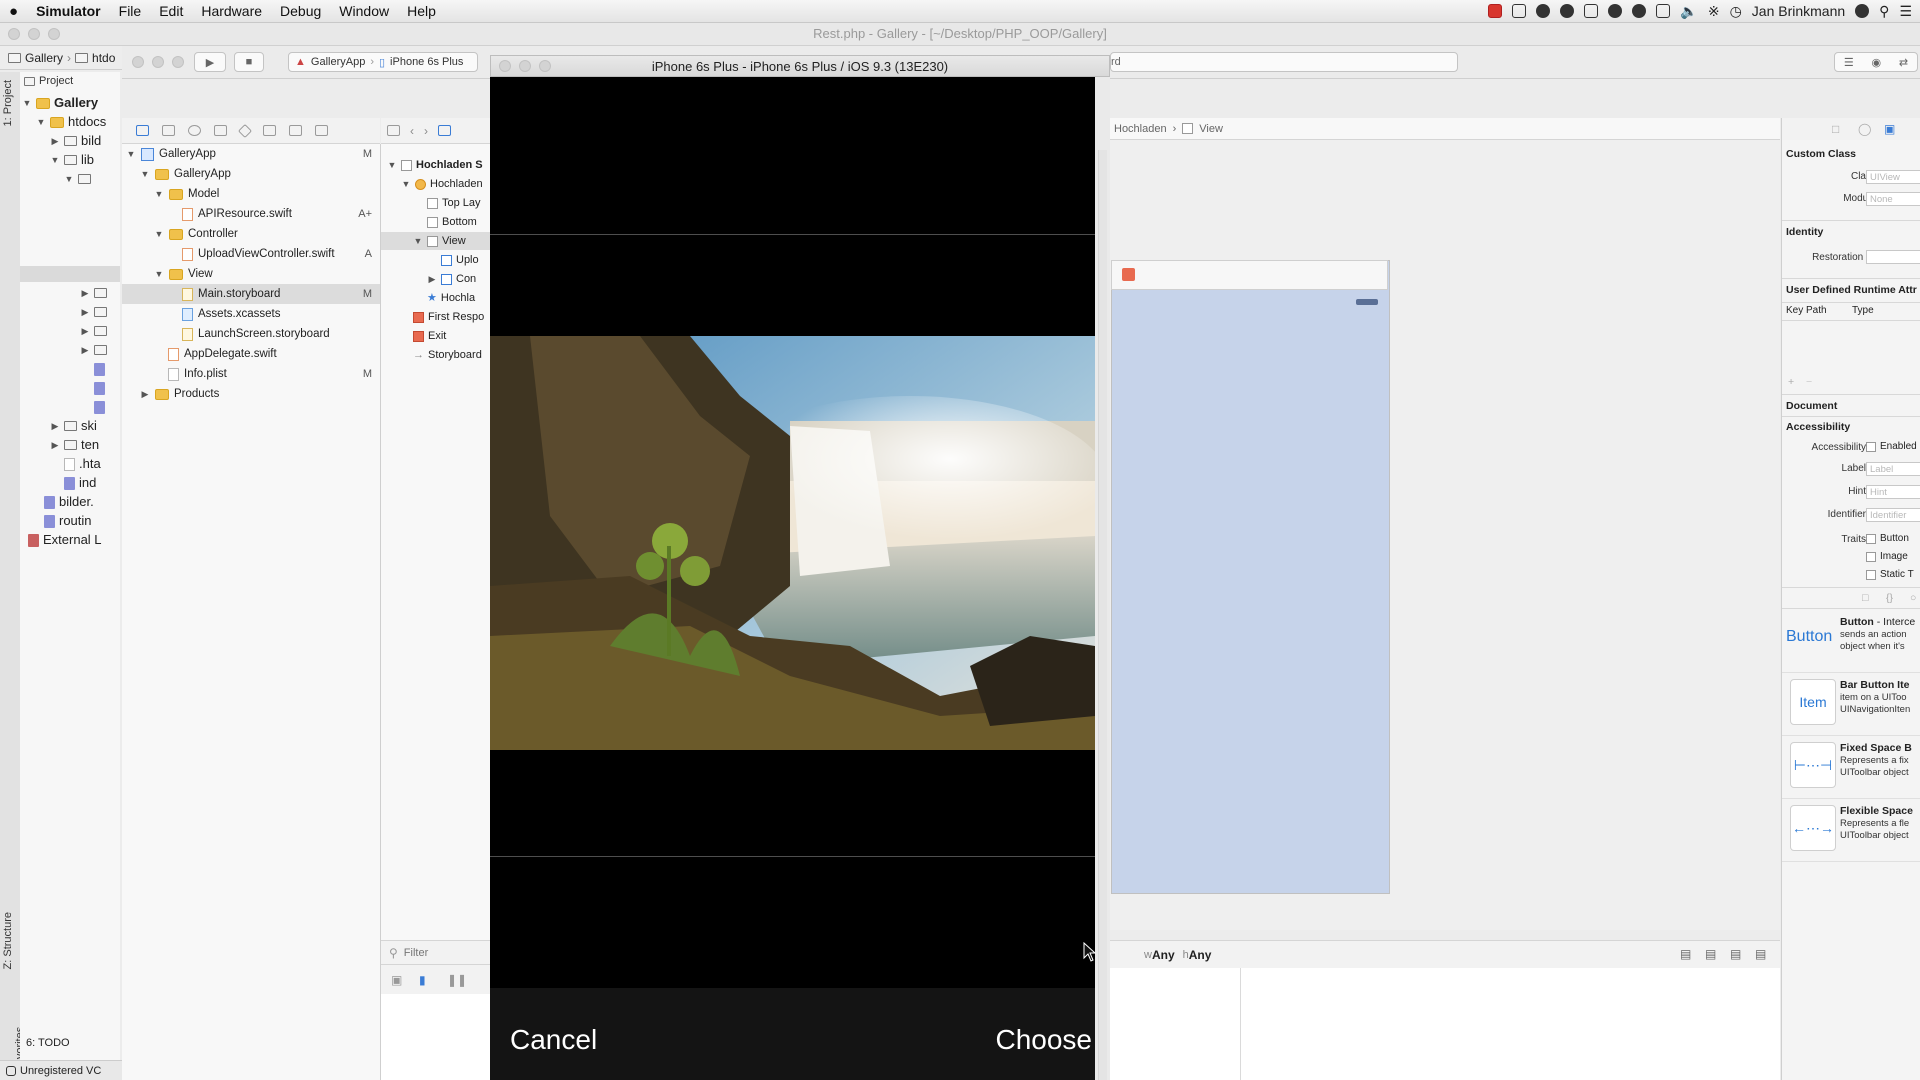 Image resolution: width=1920 pixels, height=1080 pixels. I want to click on outline-row: Top Lay, so click(436, 203).